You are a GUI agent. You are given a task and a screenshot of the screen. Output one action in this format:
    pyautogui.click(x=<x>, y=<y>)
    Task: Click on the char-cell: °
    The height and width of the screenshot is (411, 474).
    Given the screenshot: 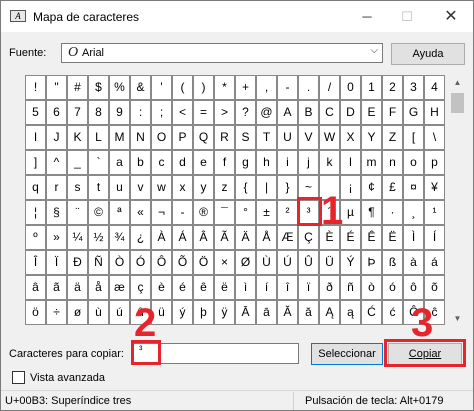 What is the action you would take?
    pyautogui.click(x=245, y=212)
    